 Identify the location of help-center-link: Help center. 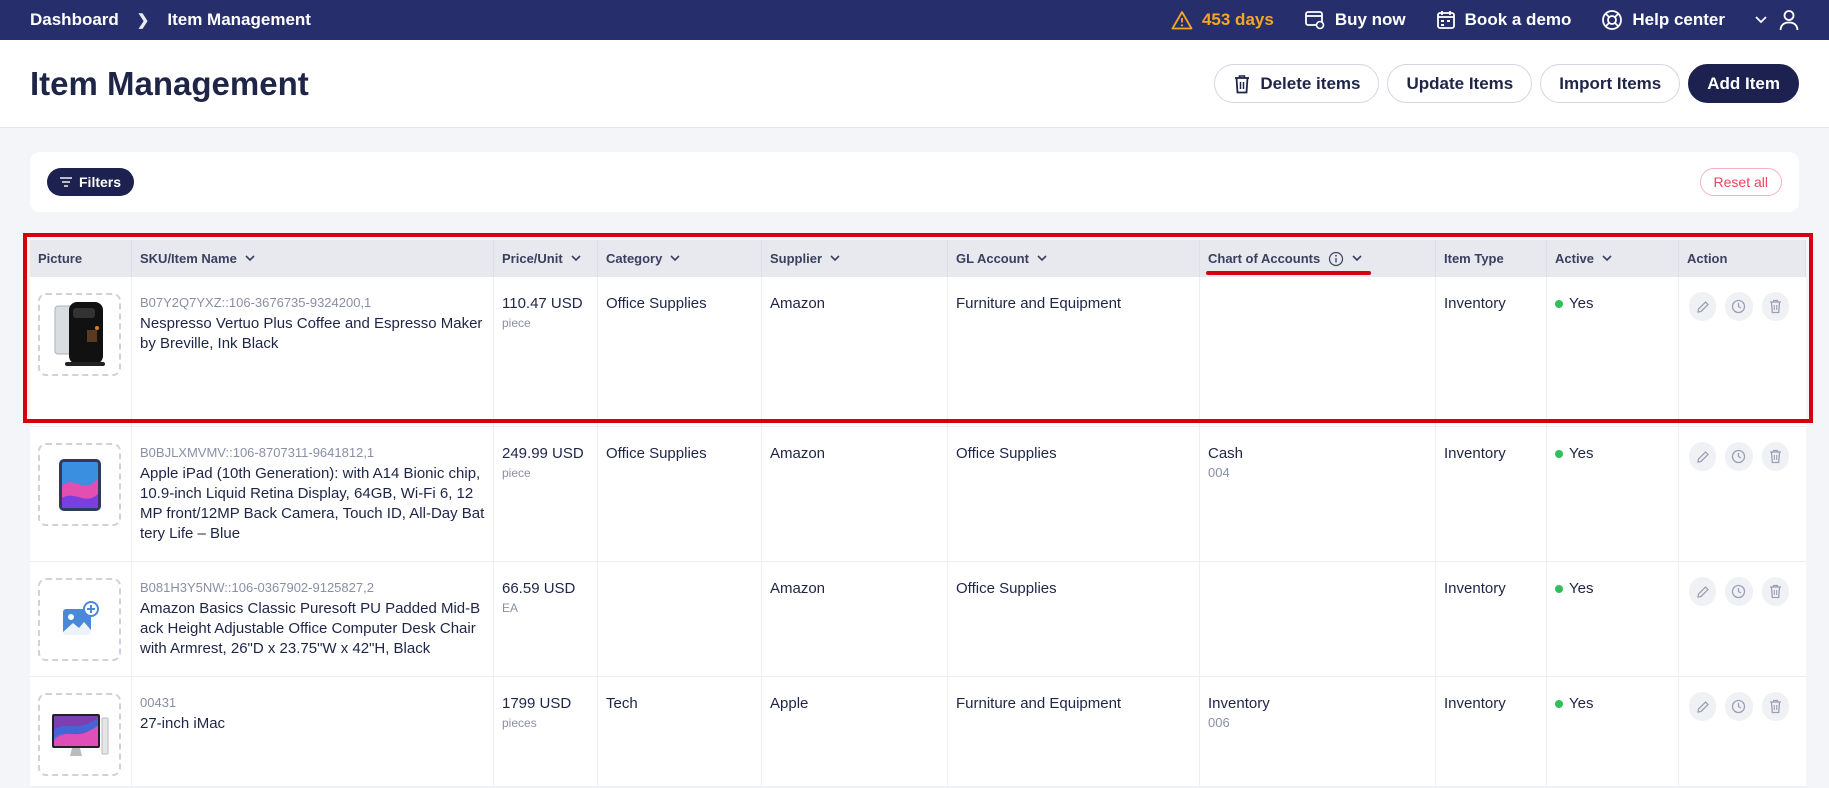
(1663, 20).